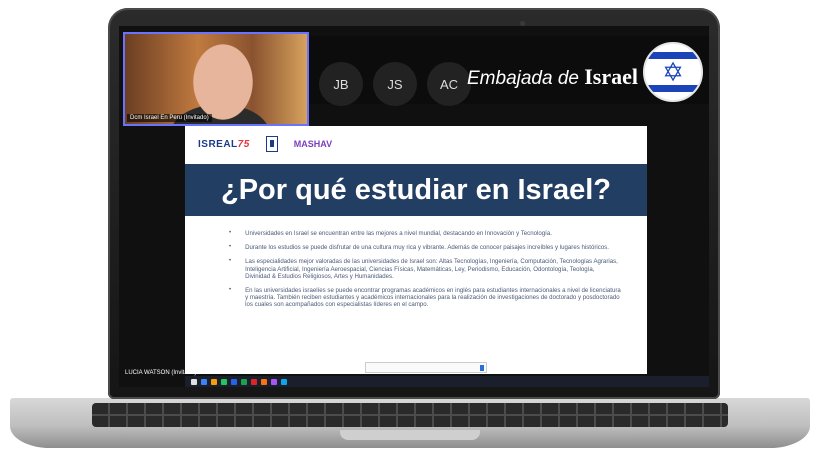  I want to click on emblem-icon, so click(271, 144).